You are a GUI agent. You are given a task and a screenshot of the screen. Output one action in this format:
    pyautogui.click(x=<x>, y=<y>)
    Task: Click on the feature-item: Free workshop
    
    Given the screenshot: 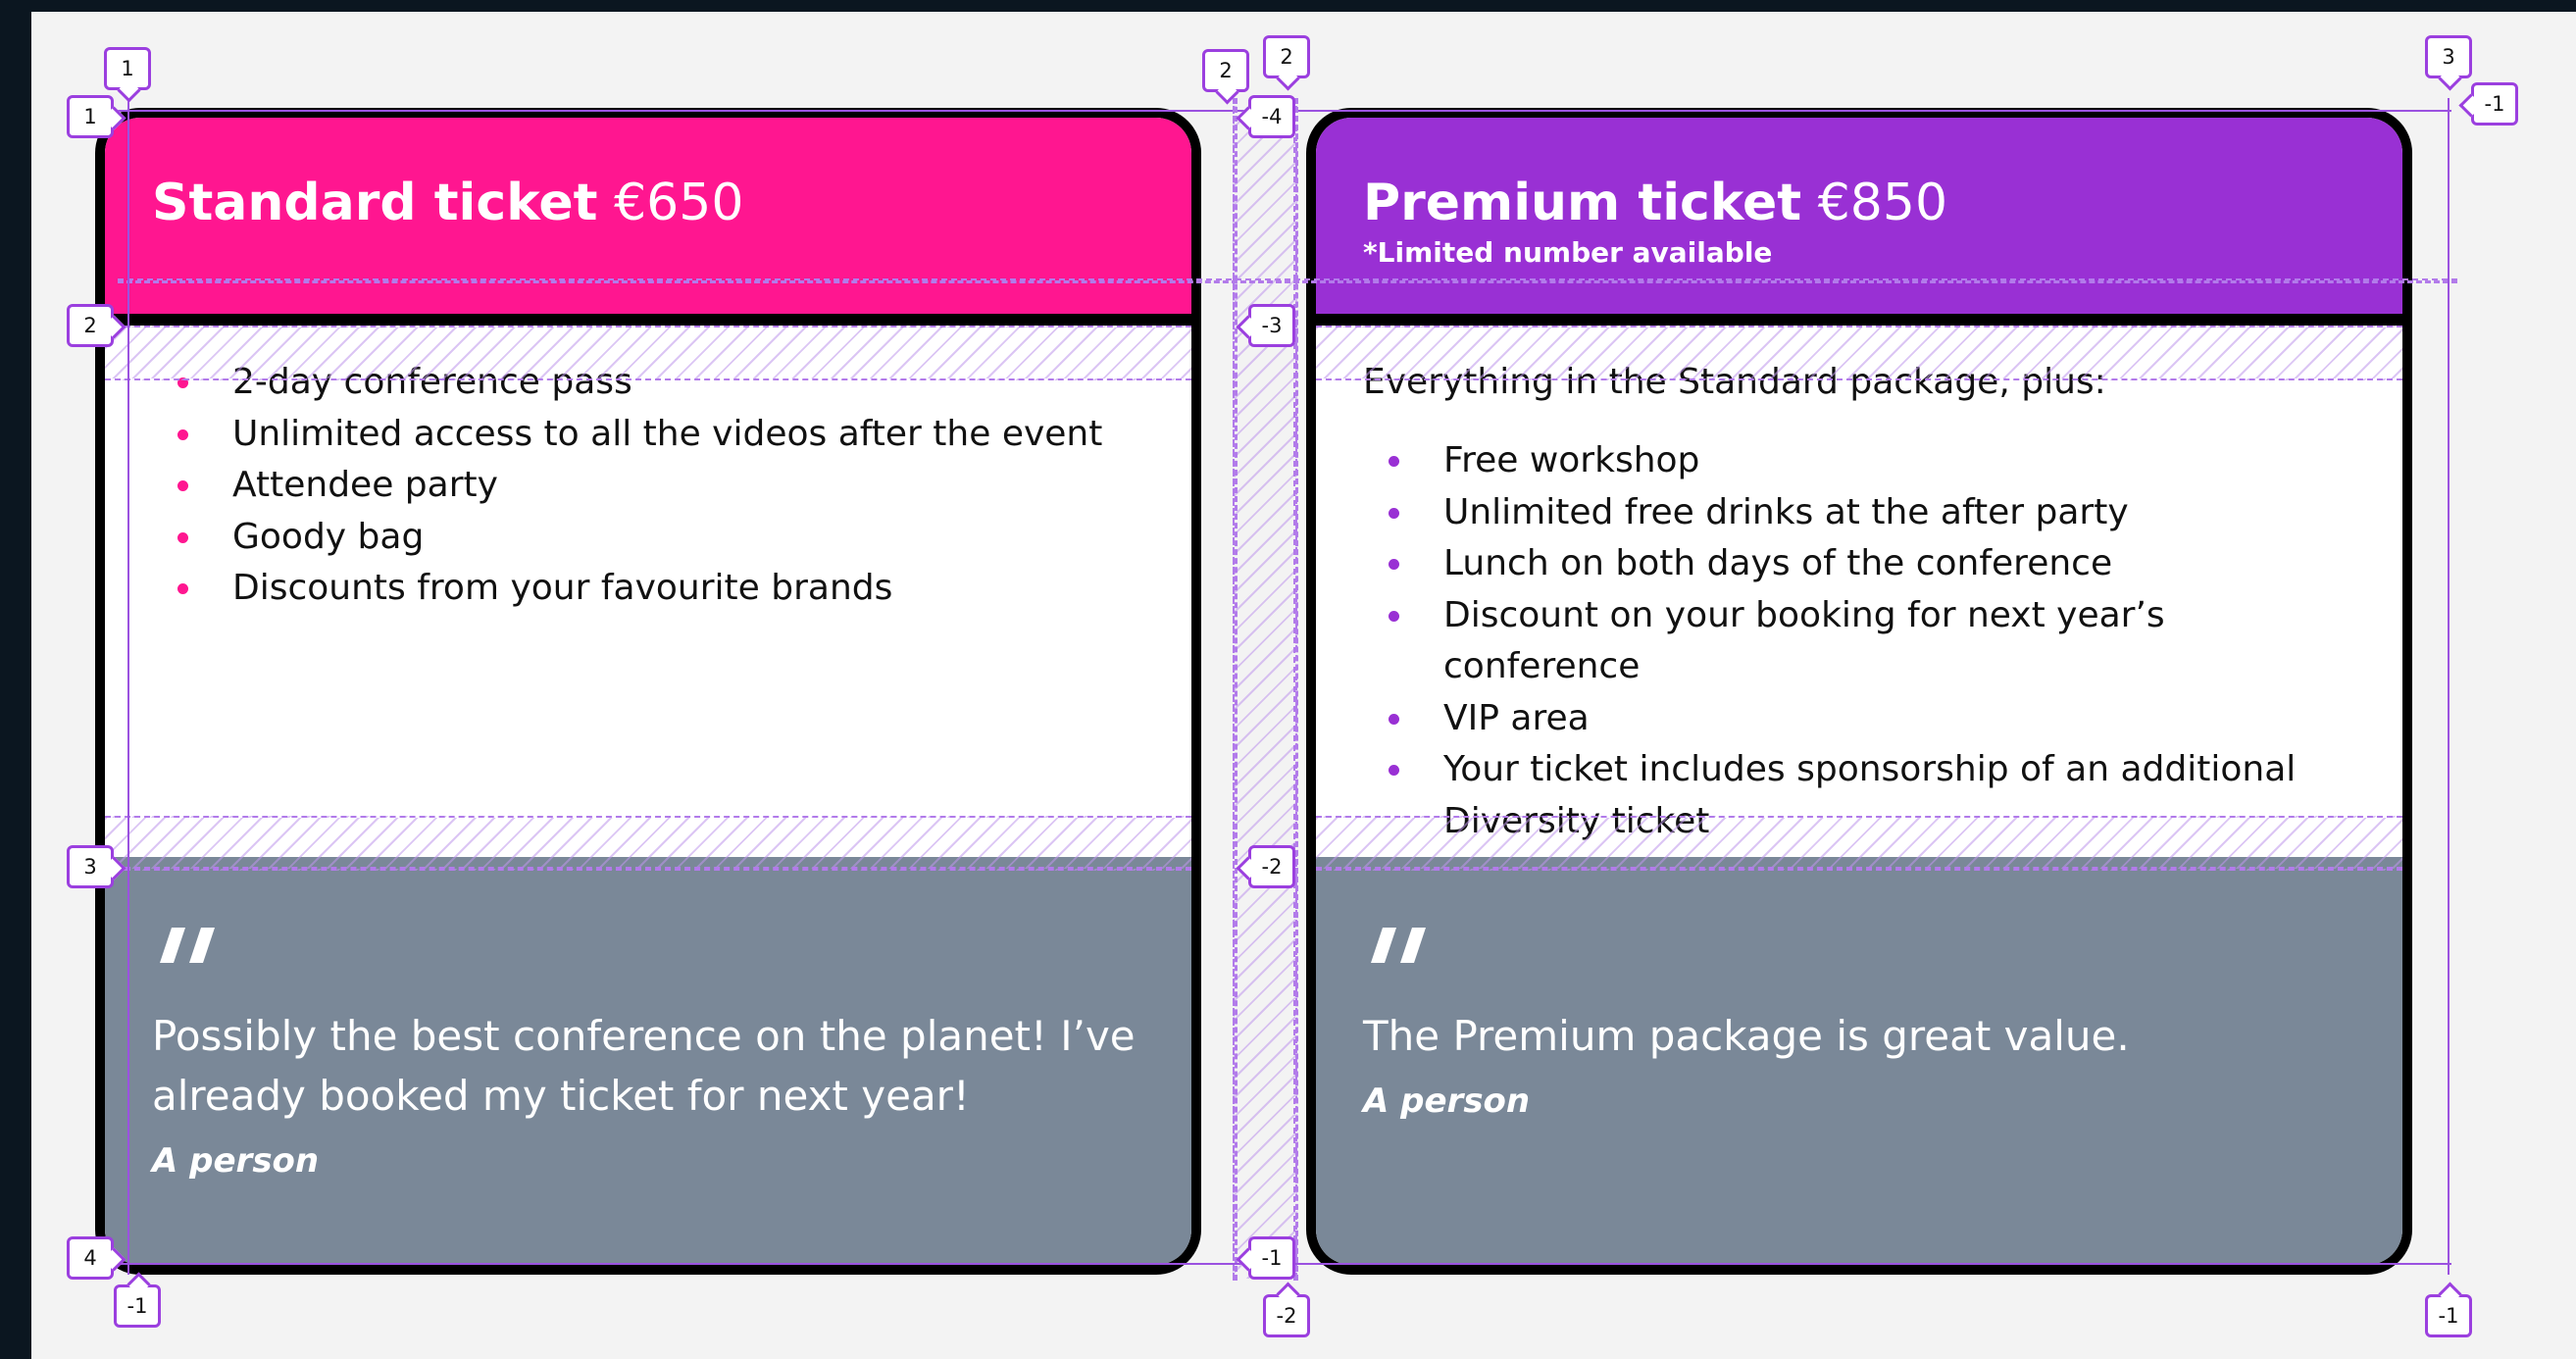 What is the action you would take?
    pyautogui.click(x=1859, y=461)
    